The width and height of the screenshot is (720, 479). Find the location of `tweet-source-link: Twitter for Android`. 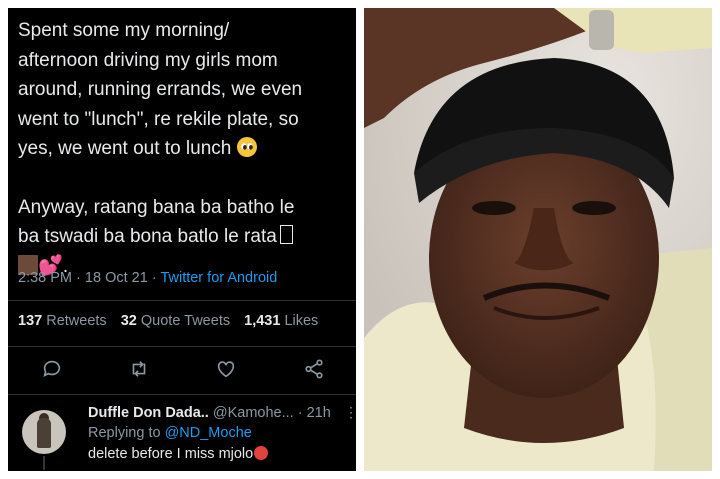

tweet-source-link: Twitter for Android is located at coordinates (218, 278).